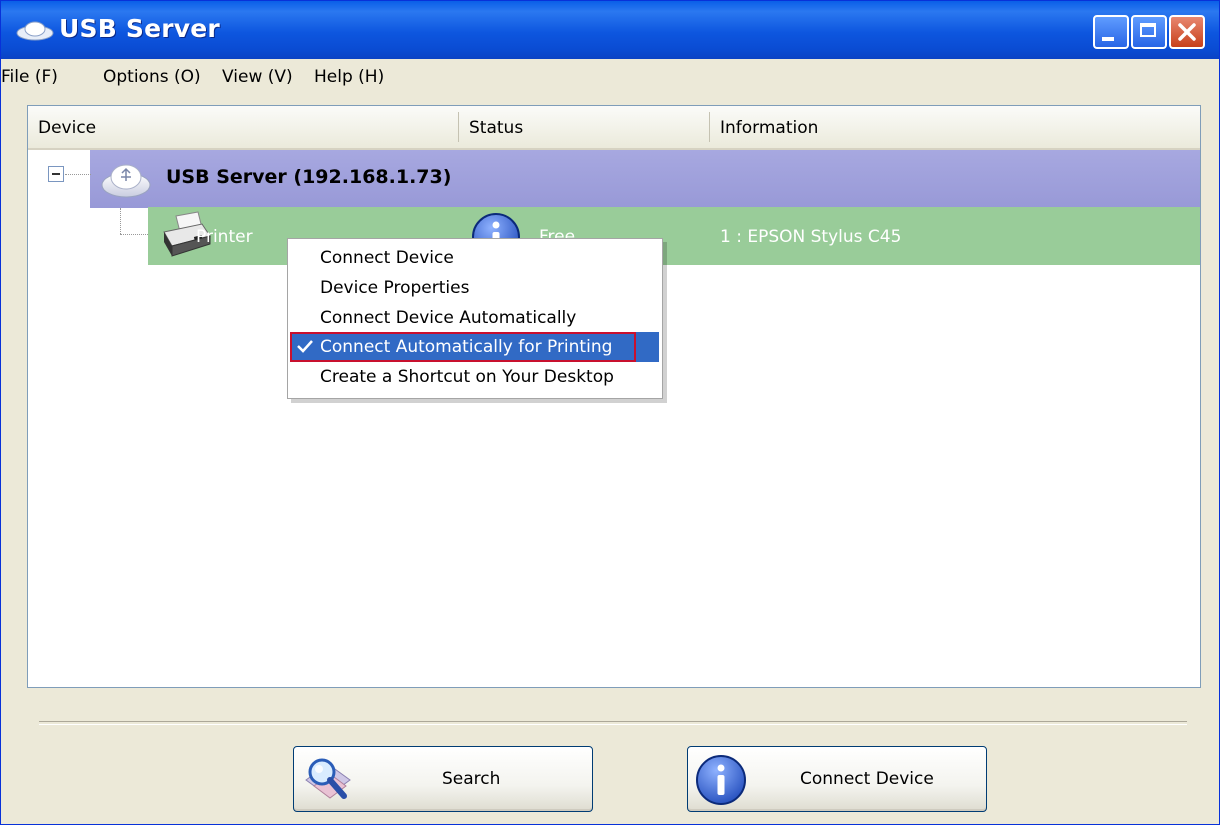 The width and height of the screenshot is (1220, 825). Describe the element at coordinates (387, 258) in the screenshot. I see `context-item-connect-device: Connect Device` at that location.